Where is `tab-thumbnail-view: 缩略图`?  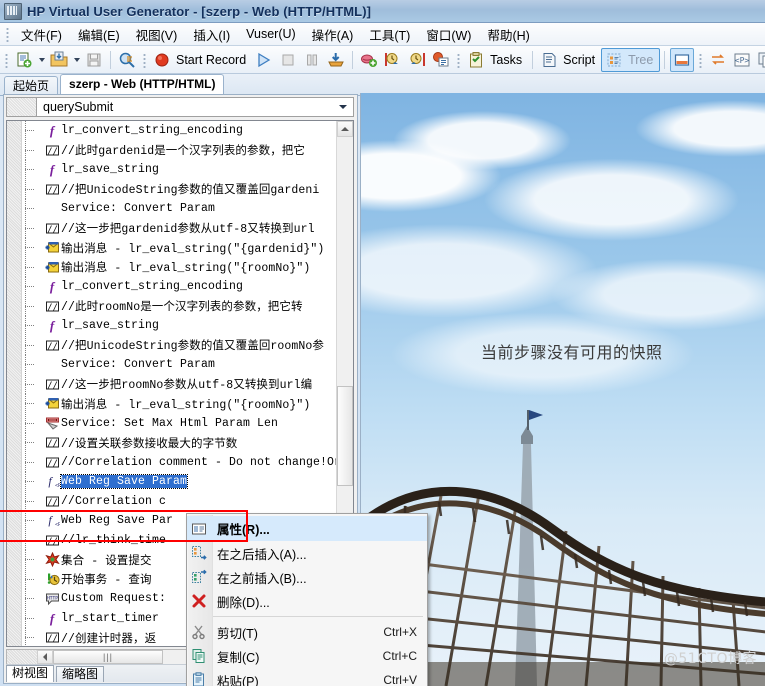 tab-thumbnail-view: 缩略图 is located at coordinates (80, 674).